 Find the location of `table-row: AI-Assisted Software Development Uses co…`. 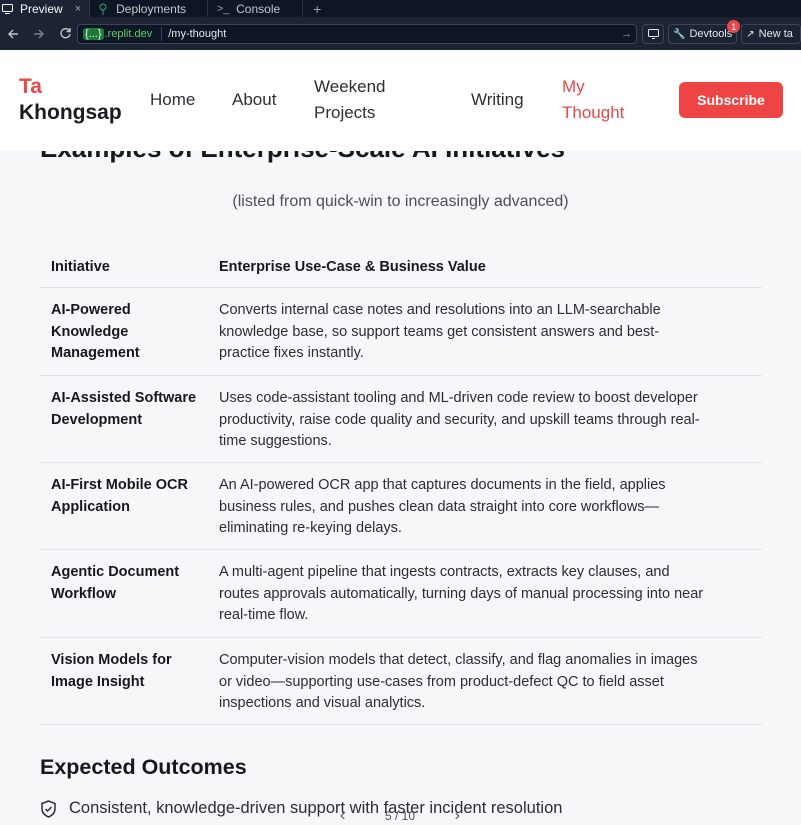

table-row: AI-Assisted Software Development Uses co… is located at coordinates (401, 419).